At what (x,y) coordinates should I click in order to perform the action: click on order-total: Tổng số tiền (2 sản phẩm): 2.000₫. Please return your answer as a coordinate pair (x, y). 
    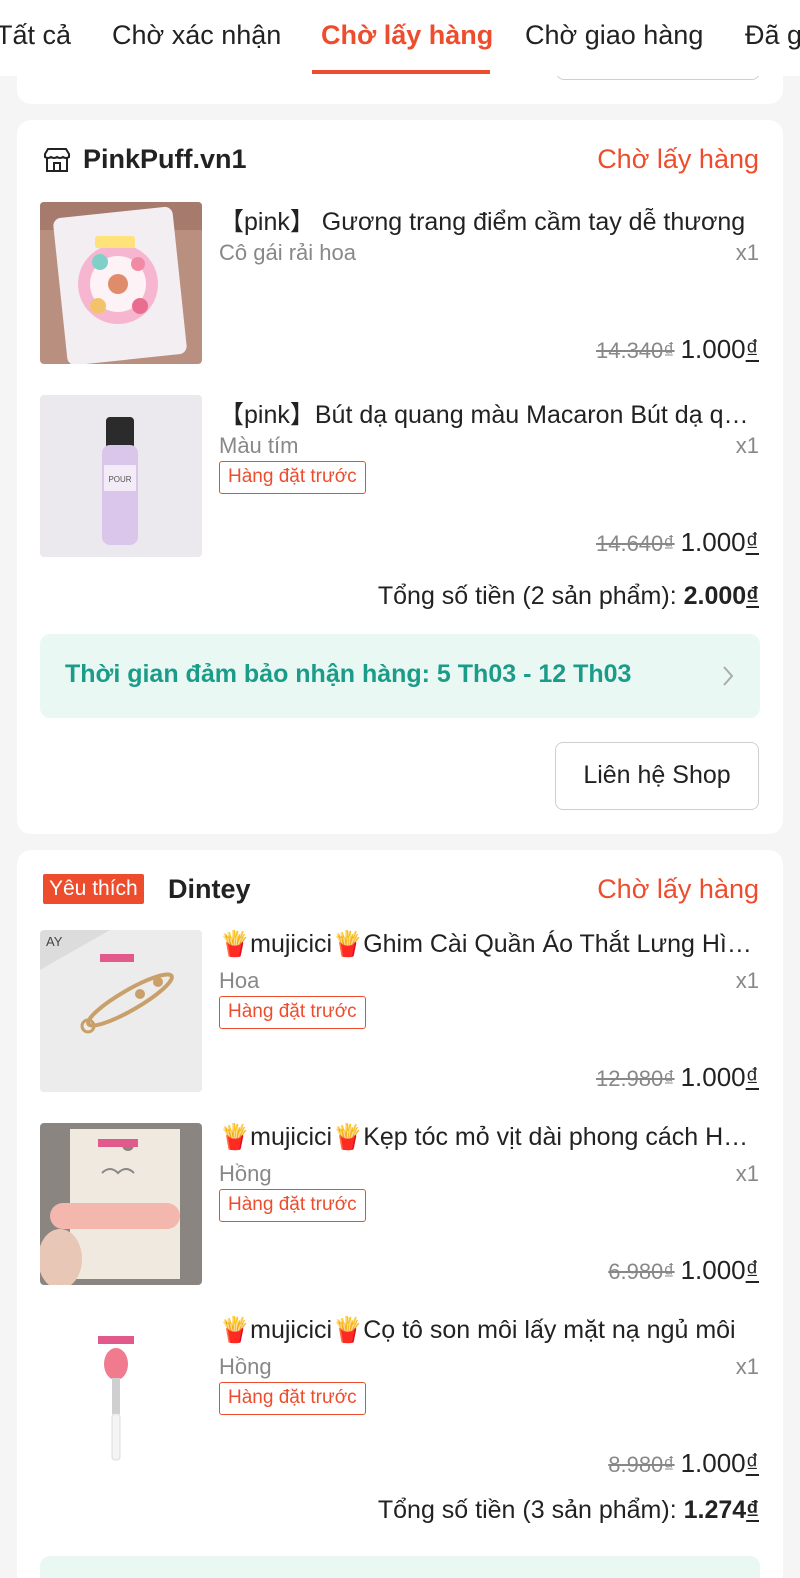
    Looking at the image, I should click on (568, 596).